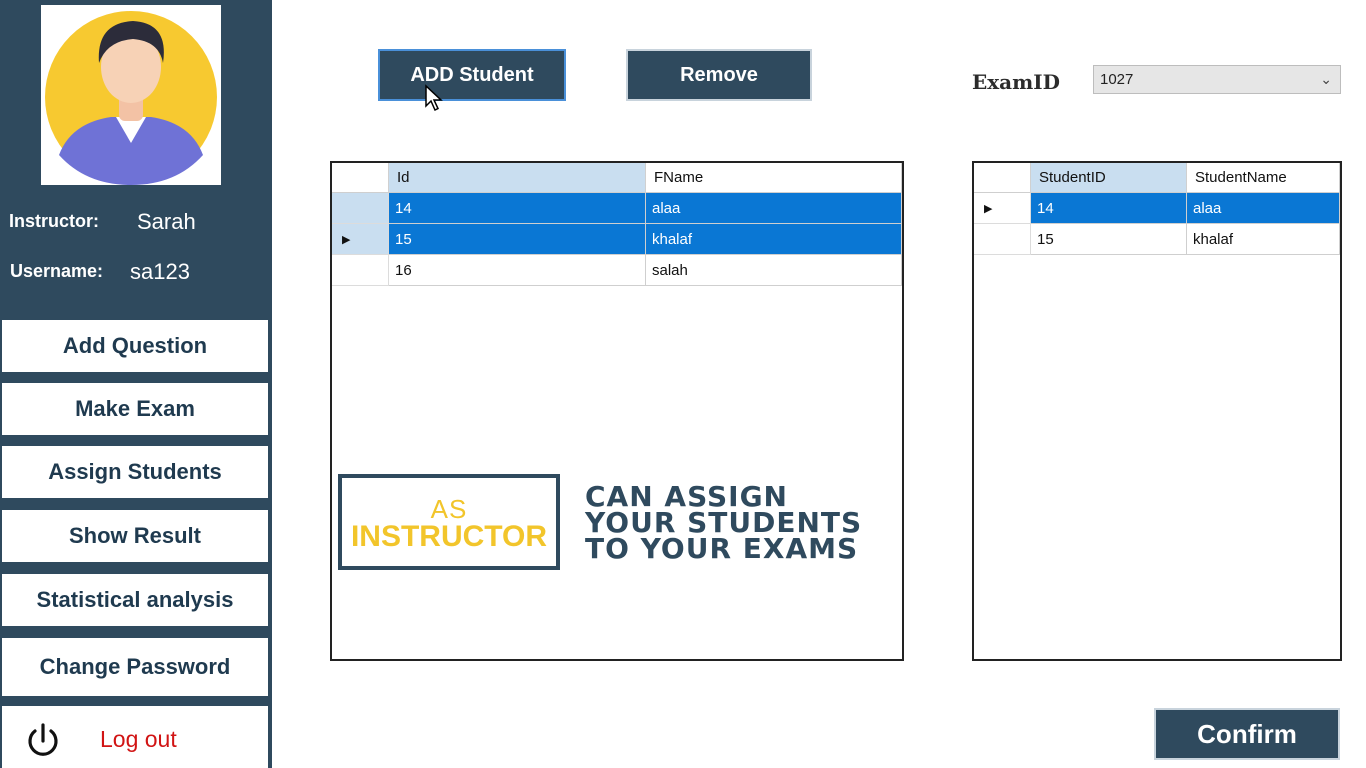 The image size is (1366, 768). I want to click on remove-button: Remove, so click(719, 75).